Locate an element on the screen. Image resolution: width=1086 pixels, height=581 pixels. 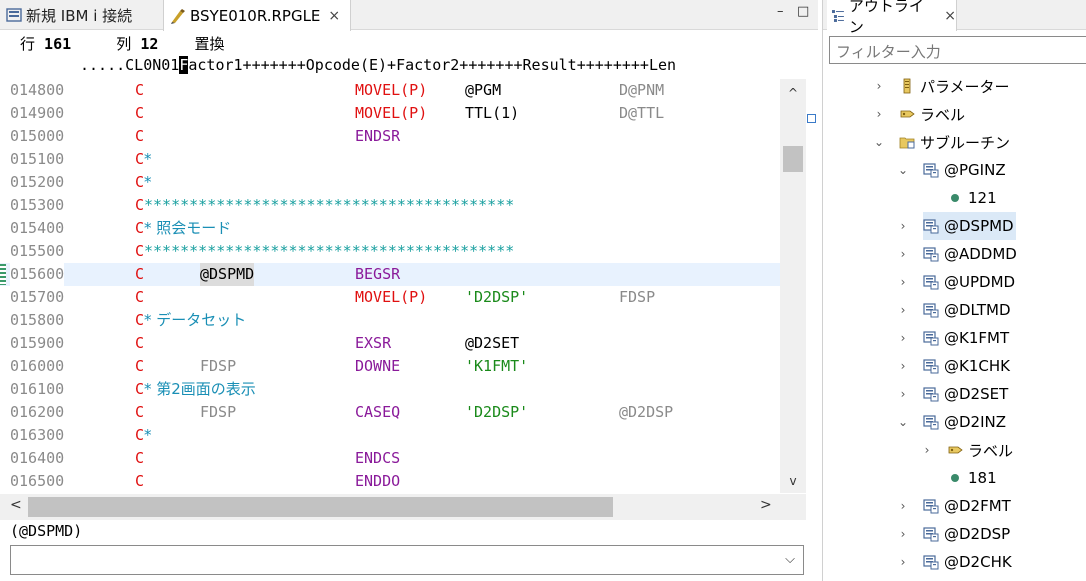
minimize-button: – is located at coordinates (780, 11).